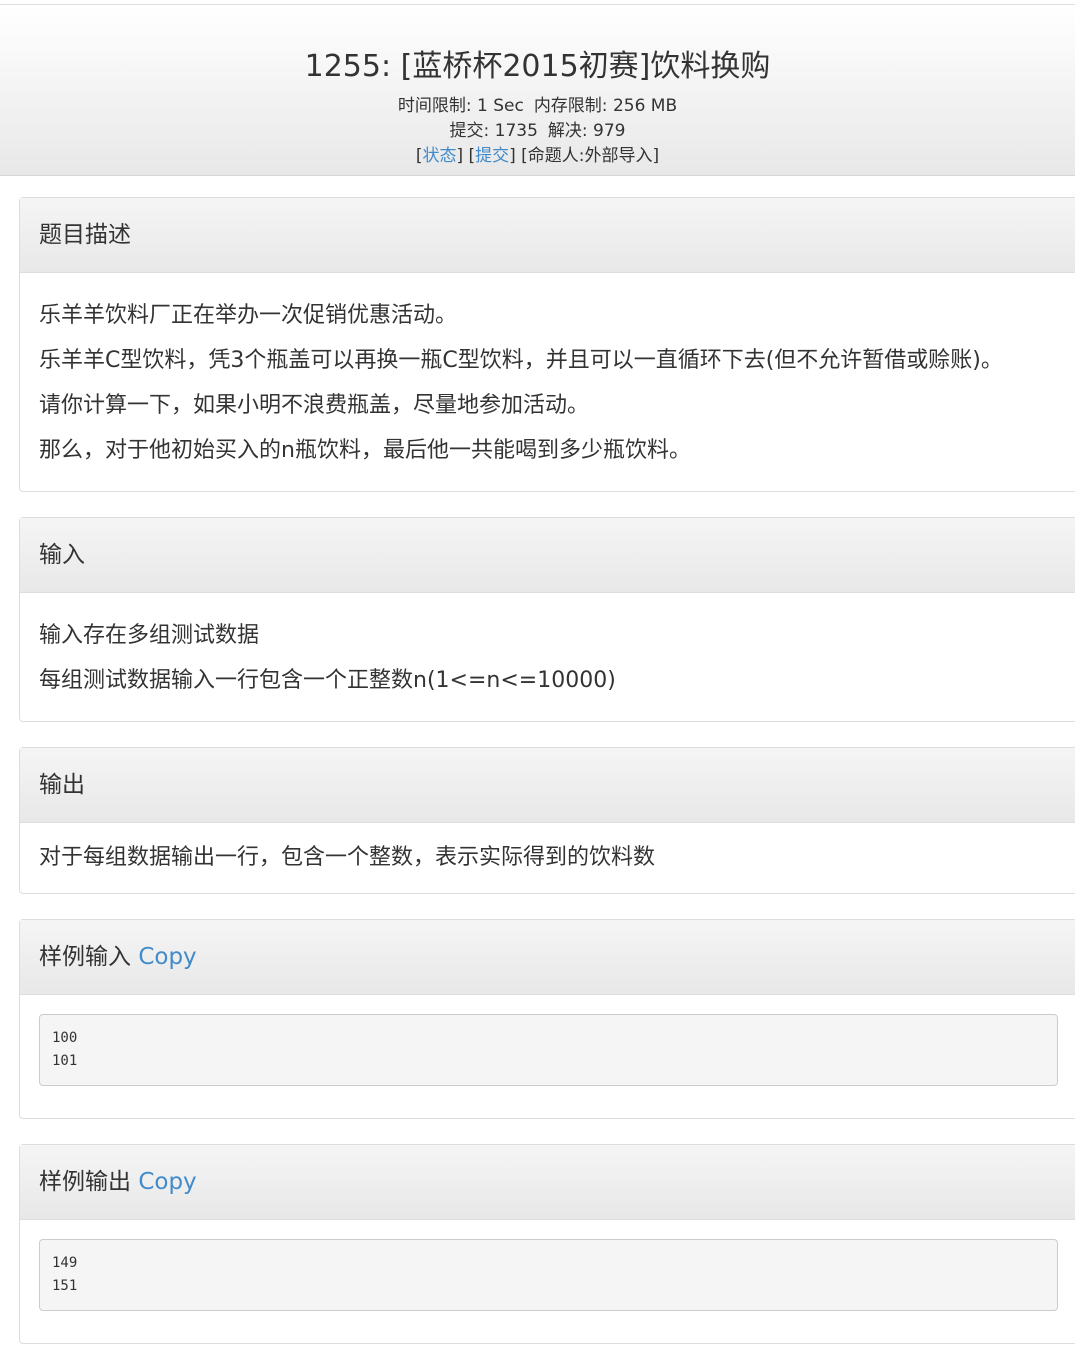 This screenshot has width=1075, height=1366. What do you see at coordinates (590, 156) in the screenshot?
I see `author-label: [命题人:外部导入]` at bounding box center [590, 156].